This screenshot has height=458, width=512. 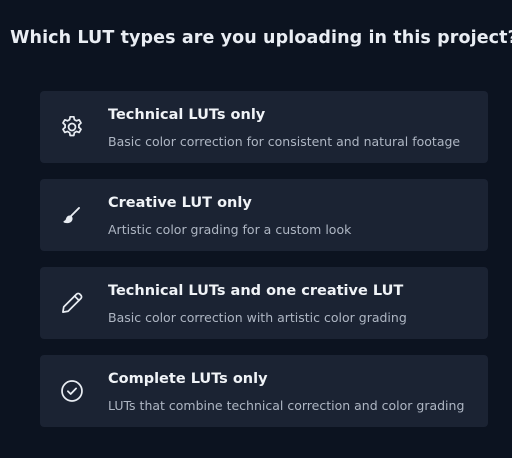 I want to click on option-title: Technical LUTs only, so click(x=187, y=115).